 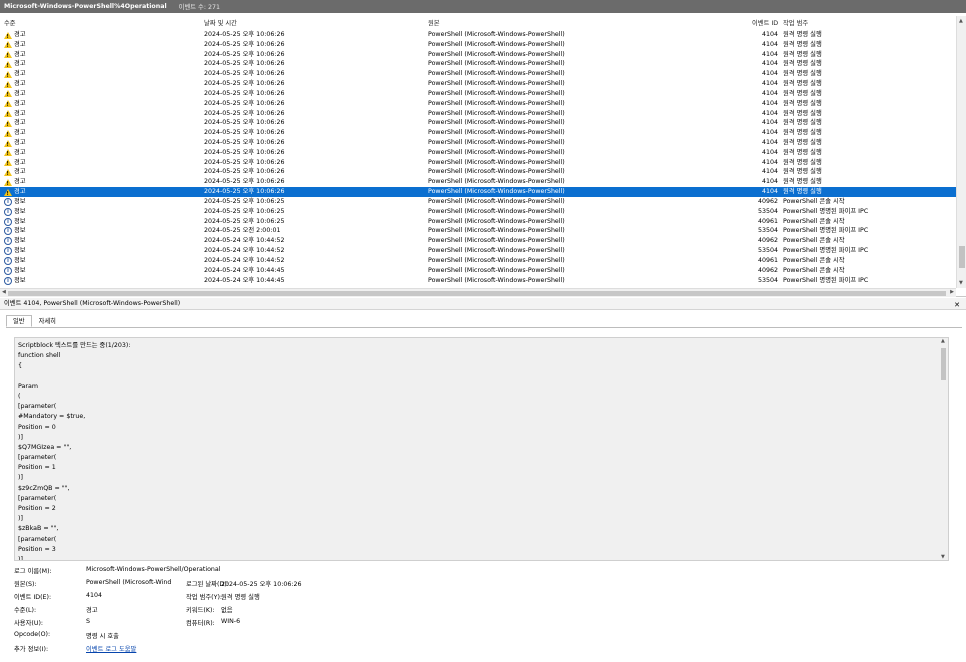 I want to click on message-line, so click(x=475, y=377).